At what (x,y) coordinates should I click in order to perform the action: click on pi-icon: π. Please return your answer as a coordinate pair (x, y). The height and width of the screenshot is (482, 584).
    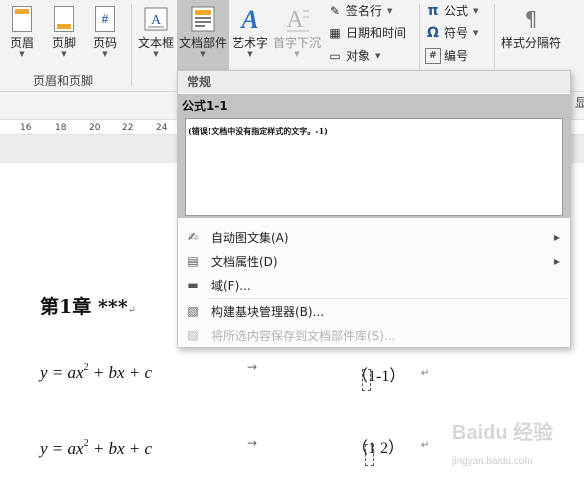
    Looking at the image, I should click on (433, 10).